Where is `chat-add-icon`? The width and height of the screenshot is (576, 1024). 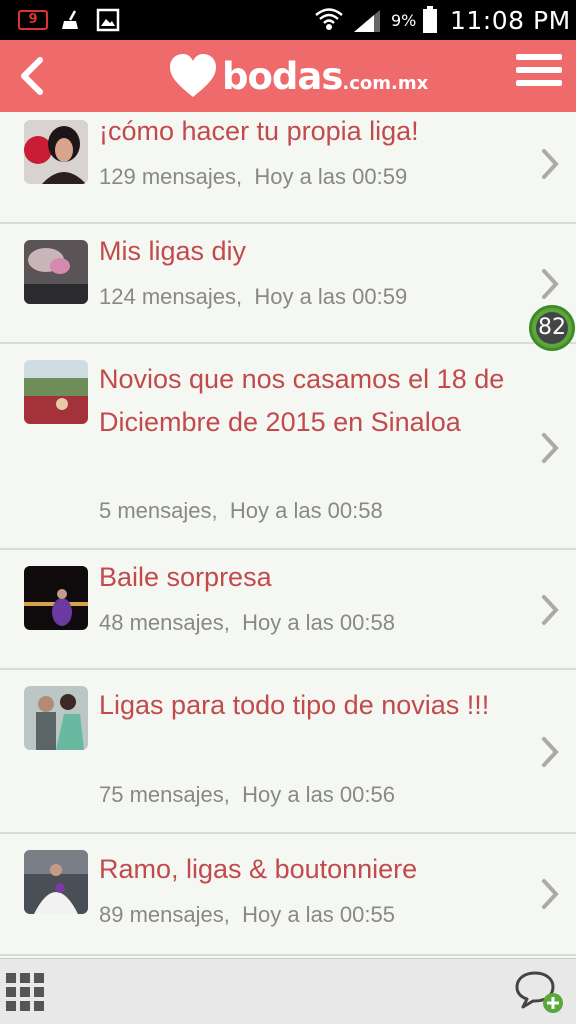
chat-add-icon is located at coordinates (539, 992).